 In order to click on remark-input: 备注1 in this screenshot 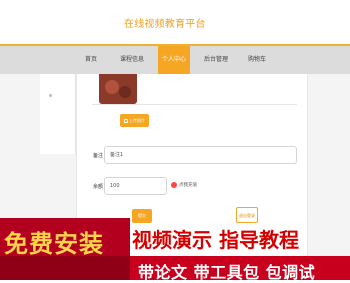, I will do `click(200, 155)`.